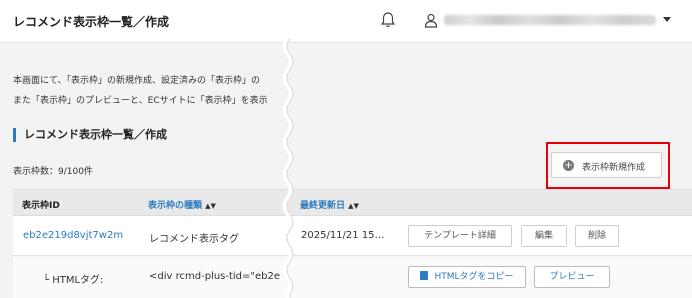 The width and height of the screenshot is (692, 298). What do you see at coordinates (474, 277) in the screenshot?
I see `copy-html-tag-label: HTMLタグをコピー` at bounding box center [474, 277].